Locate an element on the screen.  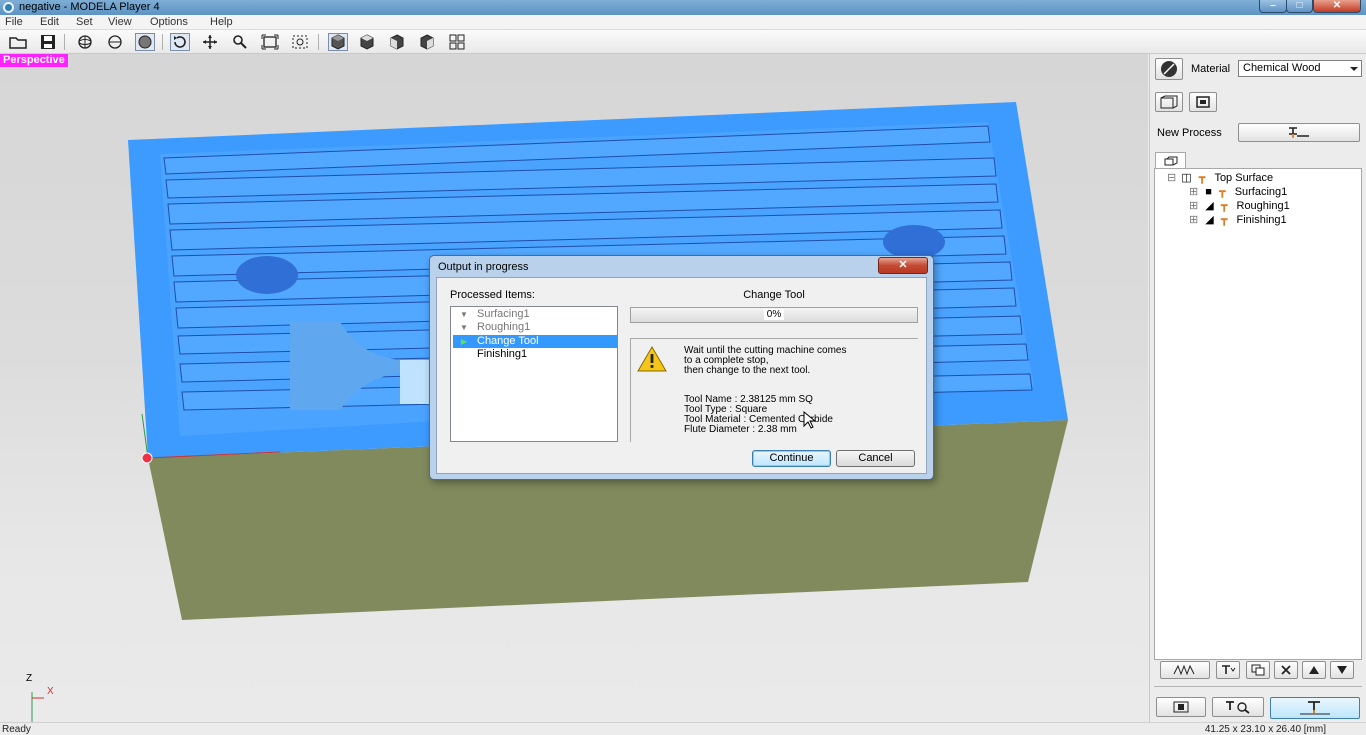
menu-options: Options is located at coordinates (169, 22).